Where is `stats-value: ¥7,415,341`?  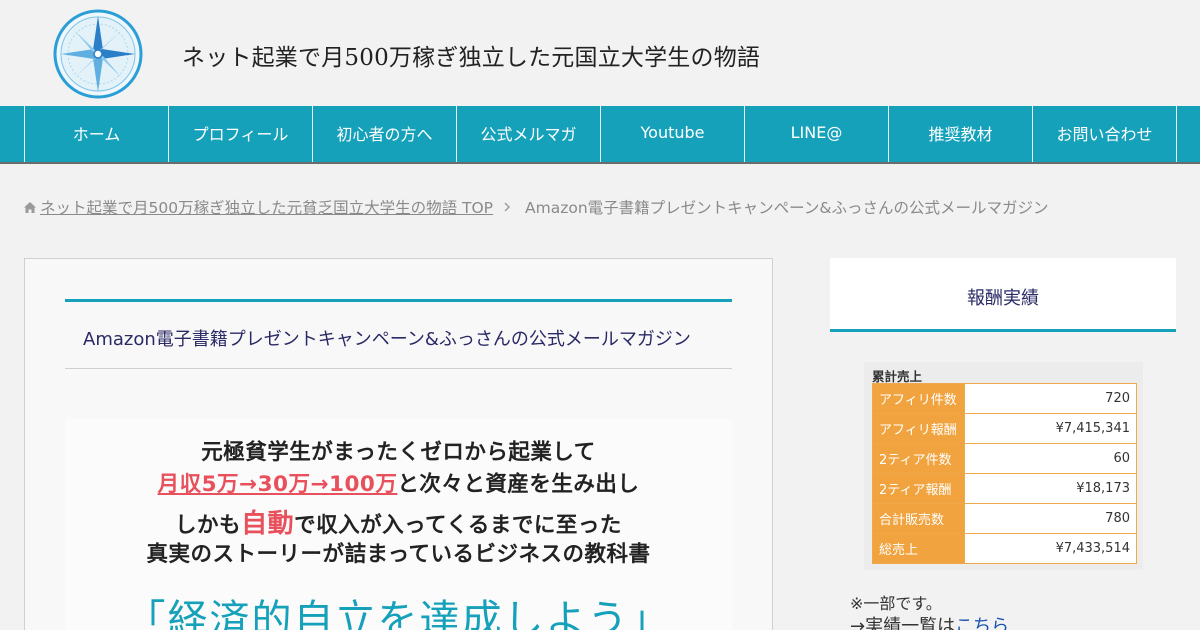
stats-value: ¥7,415,341 is located at coordinates (1050, 428).